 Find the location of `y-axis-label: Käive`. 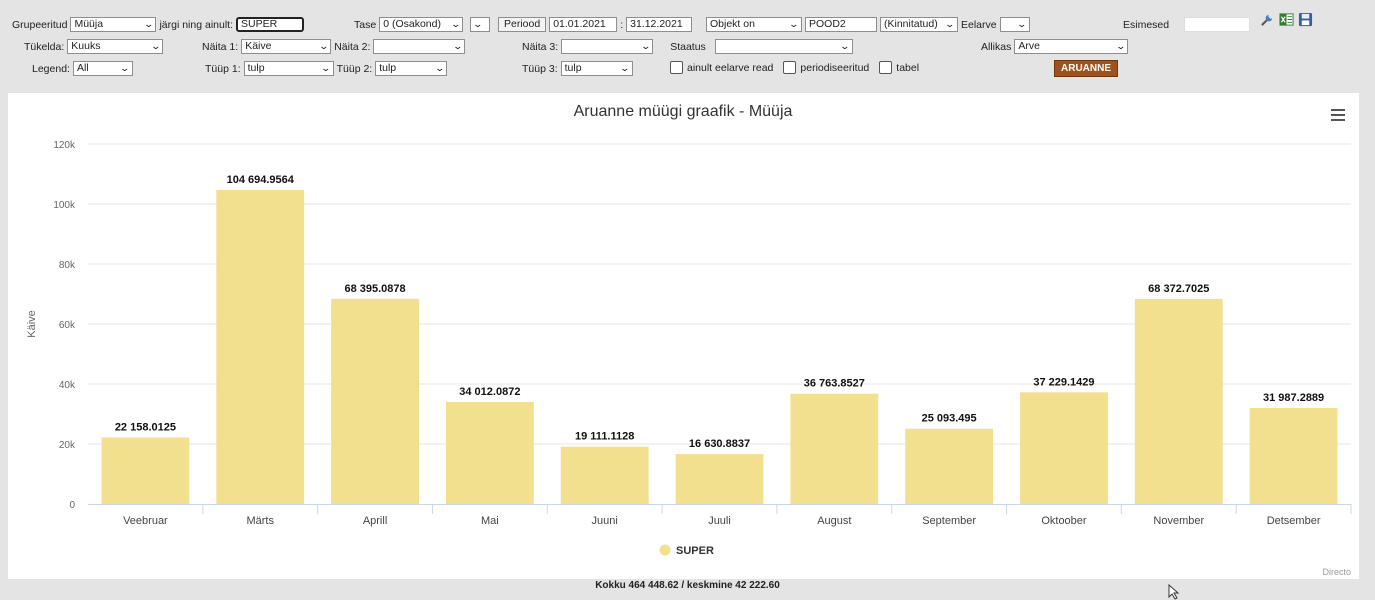

y-axis-label: Käive is located at coordinates (32, 324).